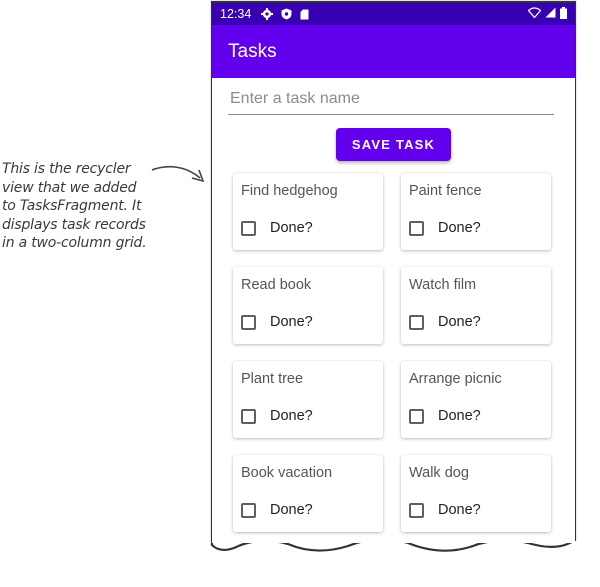  What do you see at coordinates (439, 473) in the screenshot?
I see `task-name: Walk dog` at bounding box center [439, 473].